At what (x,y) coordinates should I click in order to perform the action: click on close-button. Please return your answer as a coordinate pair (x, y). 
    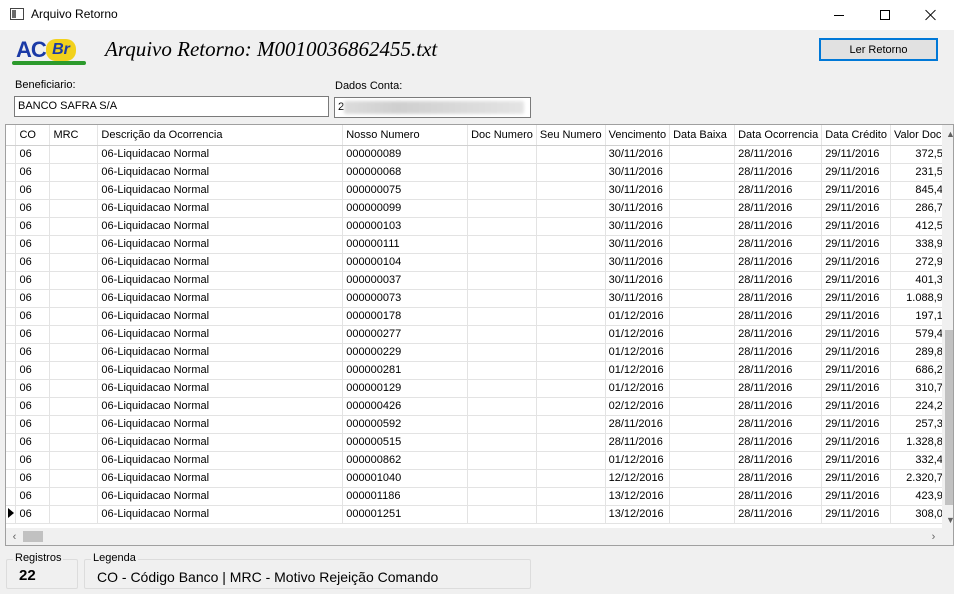
    Looking at the image, I should click on (931, 15).